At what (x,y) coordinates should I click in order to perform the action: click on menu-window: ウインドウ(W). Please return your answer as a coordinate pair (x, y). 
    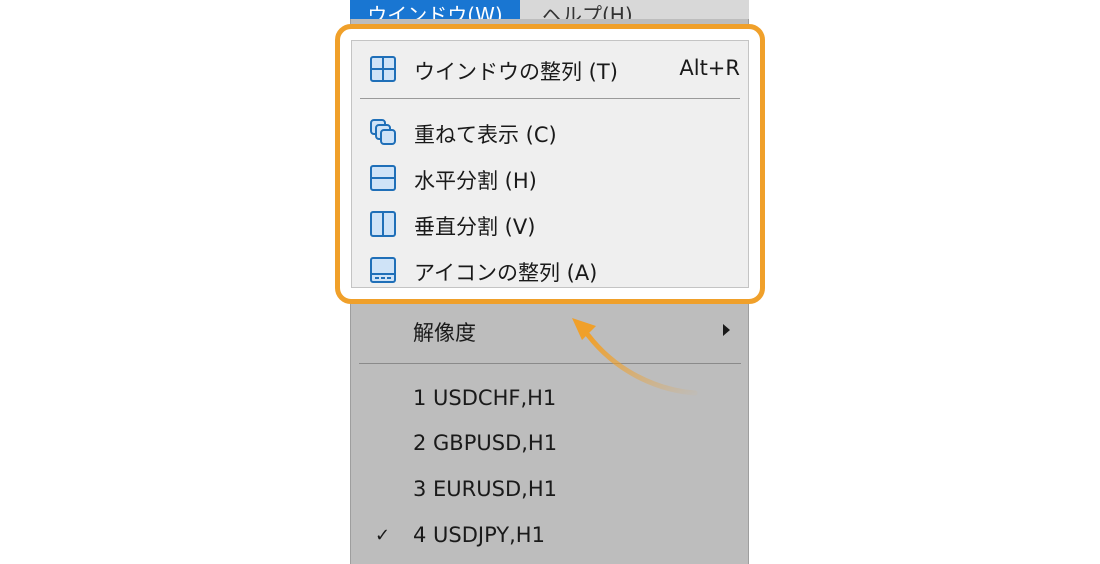
    Looking at the image, I should click on (435, 9).